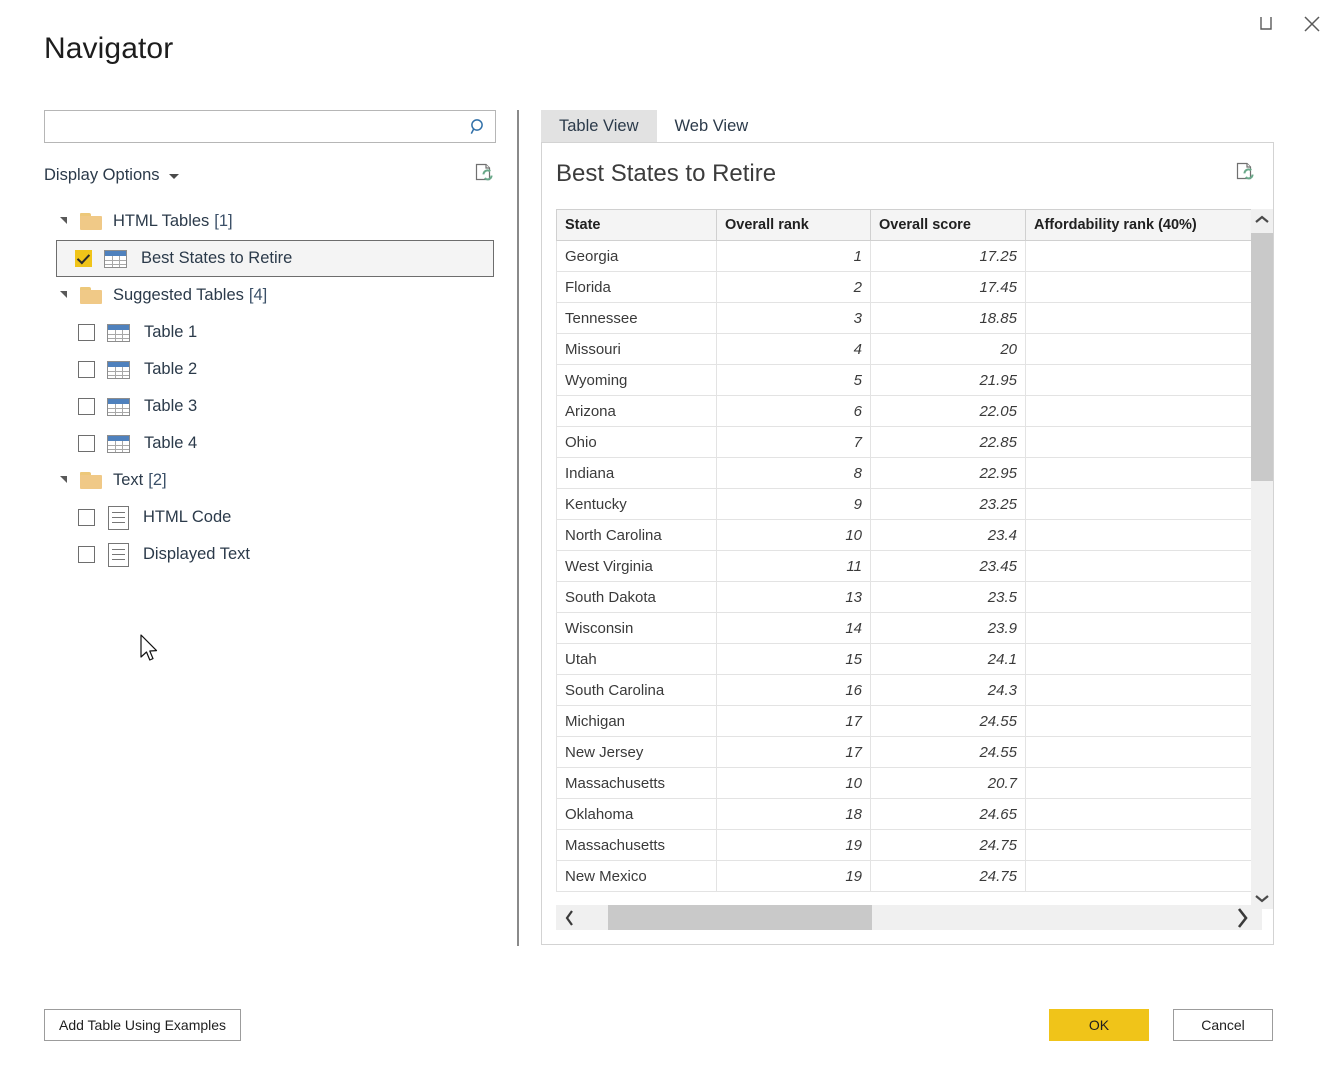 The width and height of the screenshot is (1335, 1079). What do you see at coordinates (1312, 24) in the screenshot?
I see `close-button` at bounding box center [1312, 24].